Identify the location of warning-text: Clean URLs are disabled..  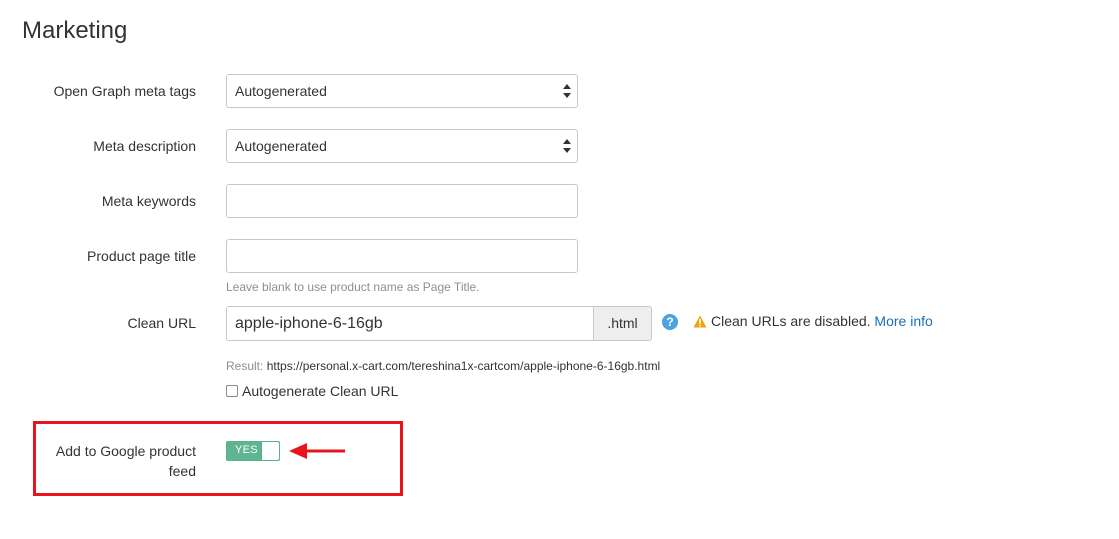
(791, 321).